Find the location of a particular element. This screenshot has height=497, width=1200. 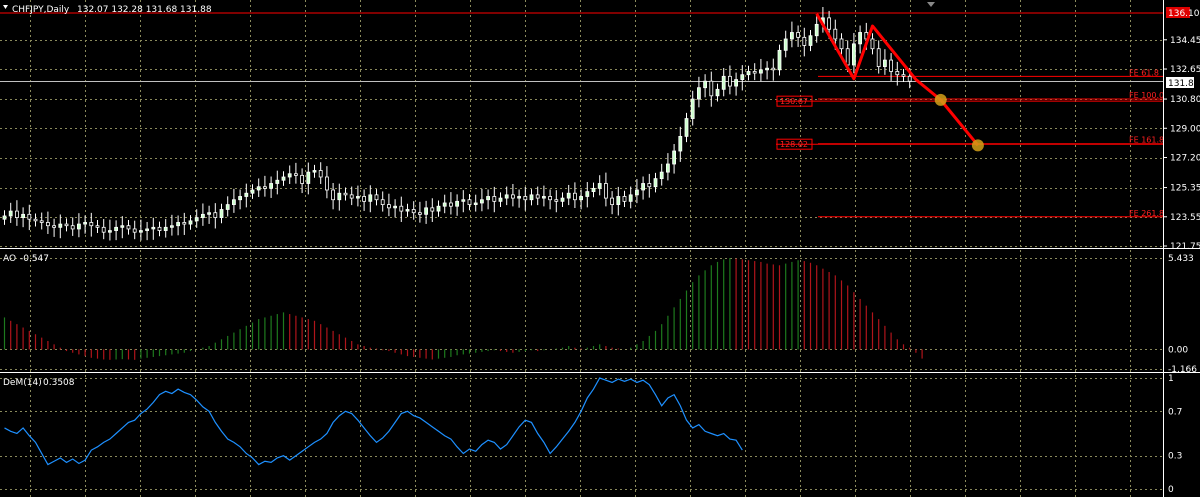

price-tick-label: 123.55 is located at coordinates (1185, 218).